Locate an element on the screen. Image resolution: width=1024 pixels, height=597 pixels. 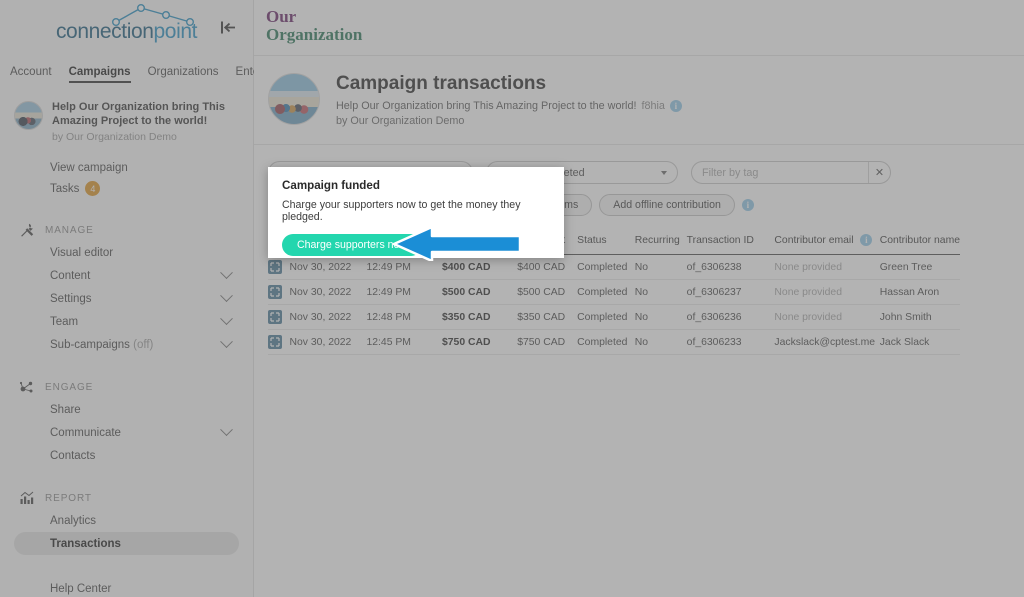
sidebar-item-visual-editor: Visual editor is located at coordinates (126, 252).